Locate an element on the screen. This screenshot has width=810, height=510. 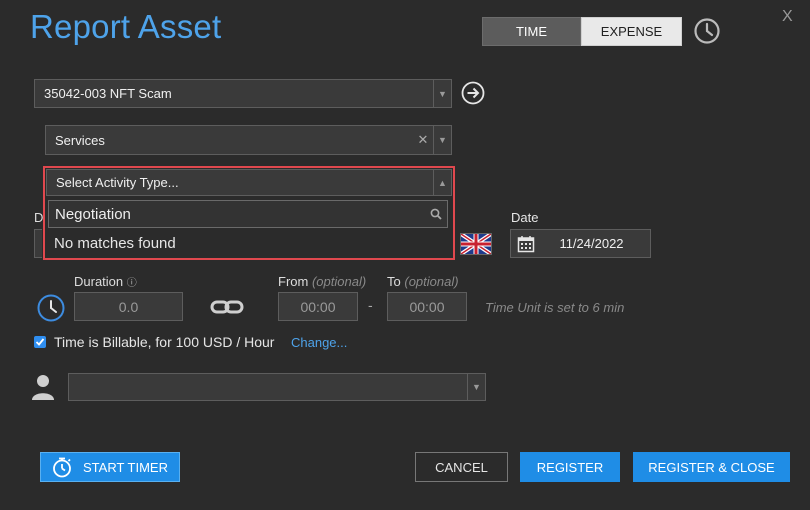
duration-input: 0.0 is located at coordinates (128, 306).